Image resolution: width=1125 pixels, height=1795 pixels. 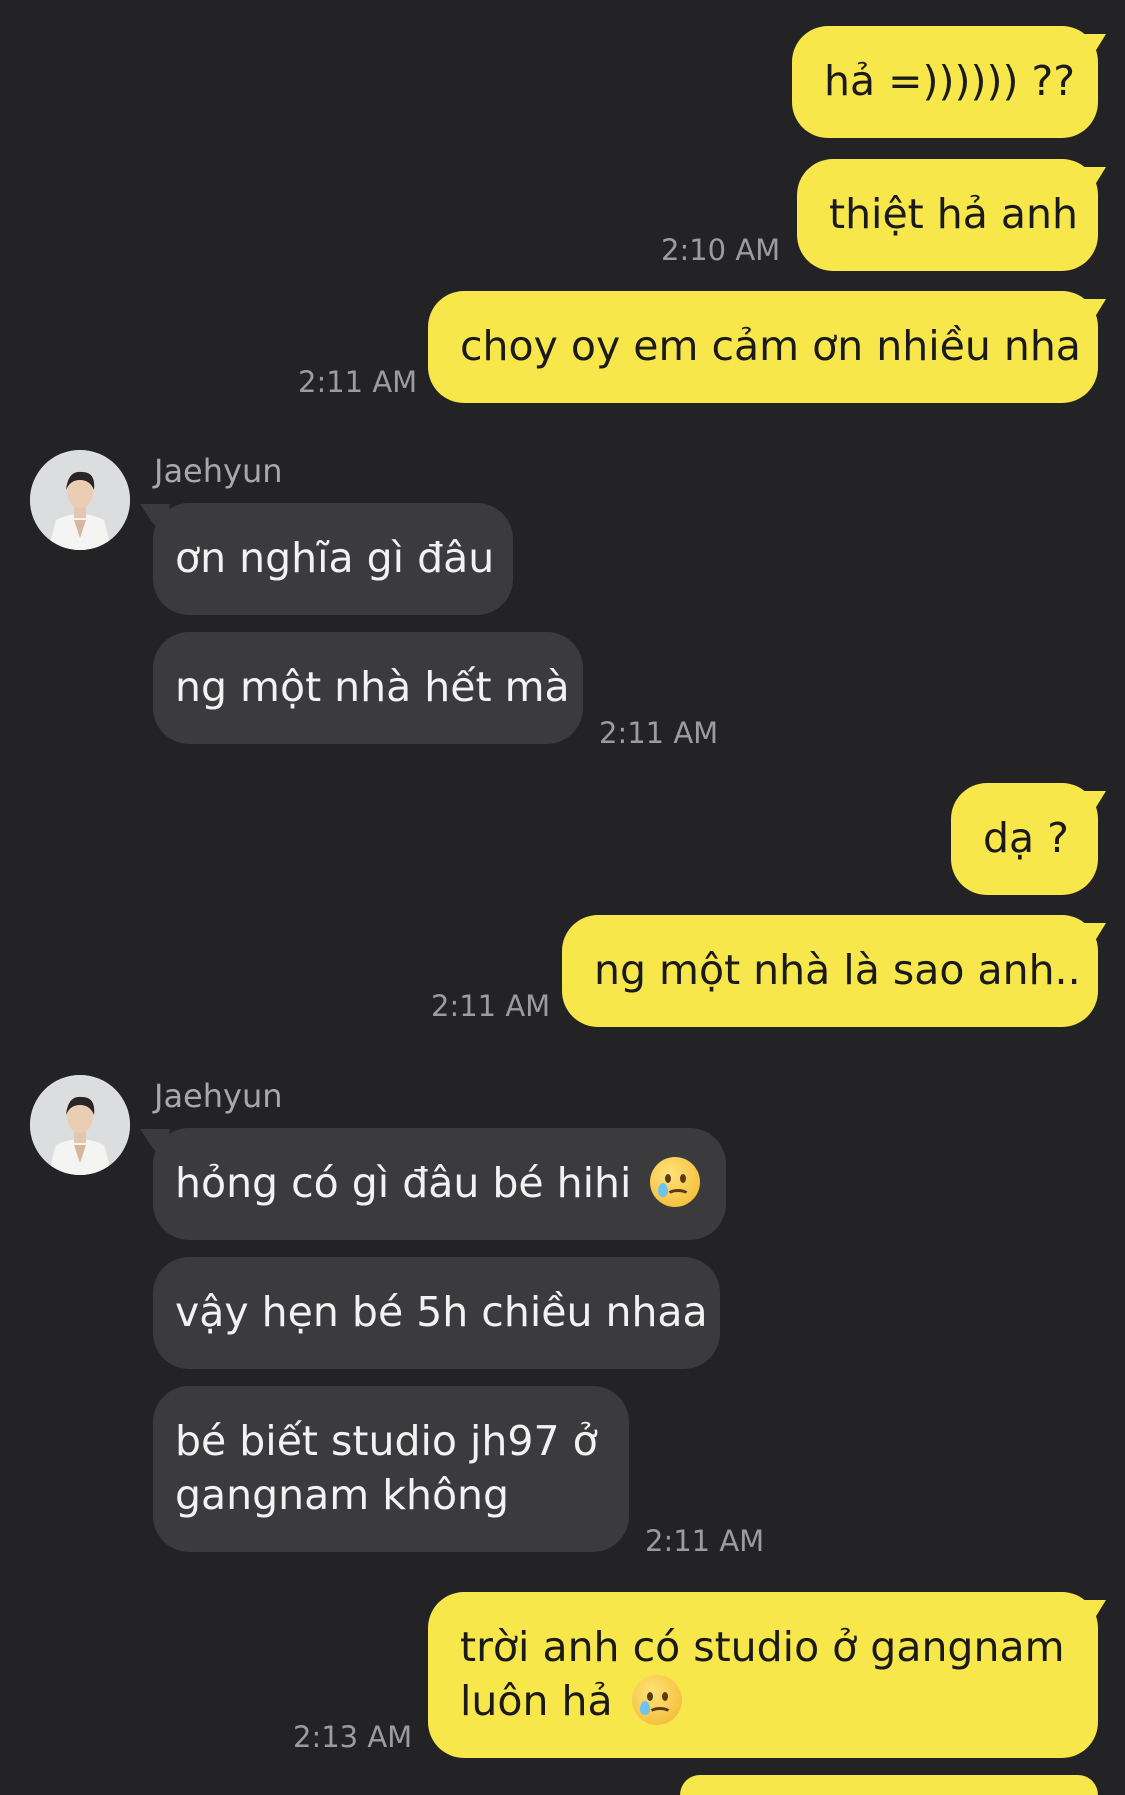 I want to click on message-text: hỏng có gì đâu bé hihi, so click(x=403, y=1183).